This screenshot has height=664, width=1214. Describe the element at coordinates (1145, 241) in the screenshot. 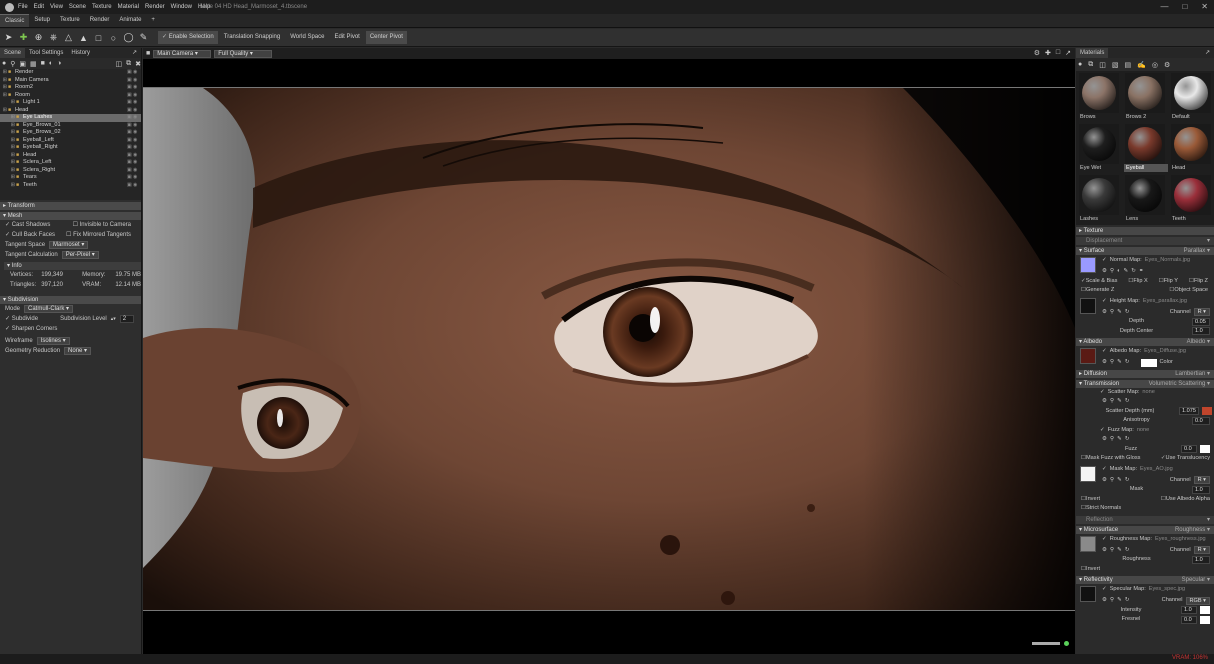

I see `displacement-section: Displacement ▾` at that location.